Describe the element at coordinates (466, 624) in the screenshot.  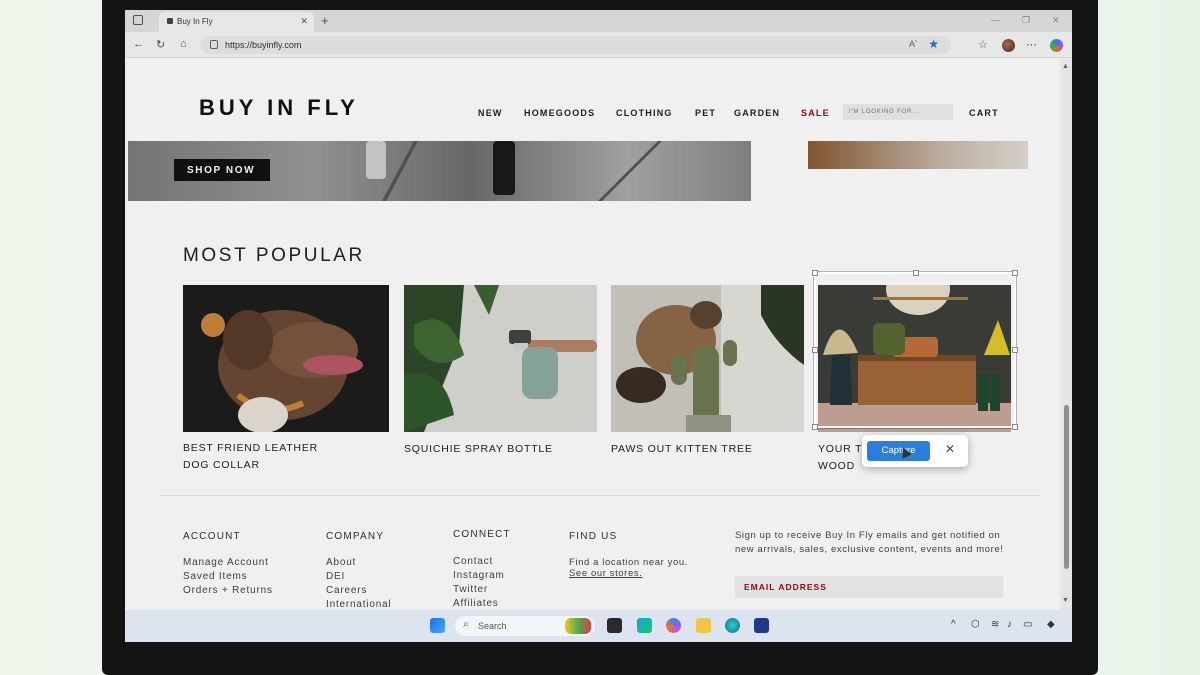
I see `search-icon: ⌕` at that location.